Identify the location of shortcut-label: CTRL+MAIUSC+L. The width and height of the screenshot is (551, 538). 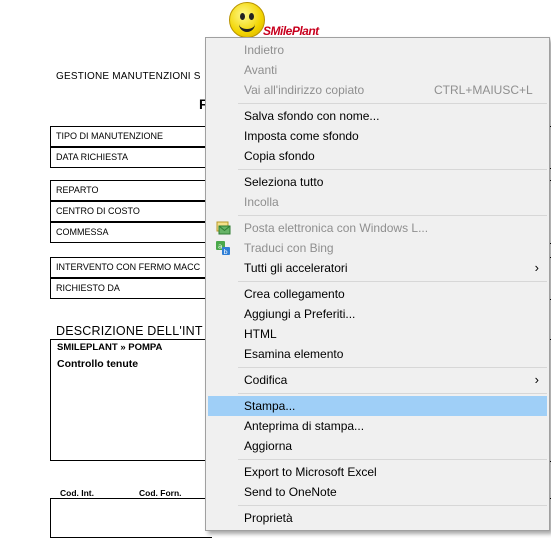
(483, 90).